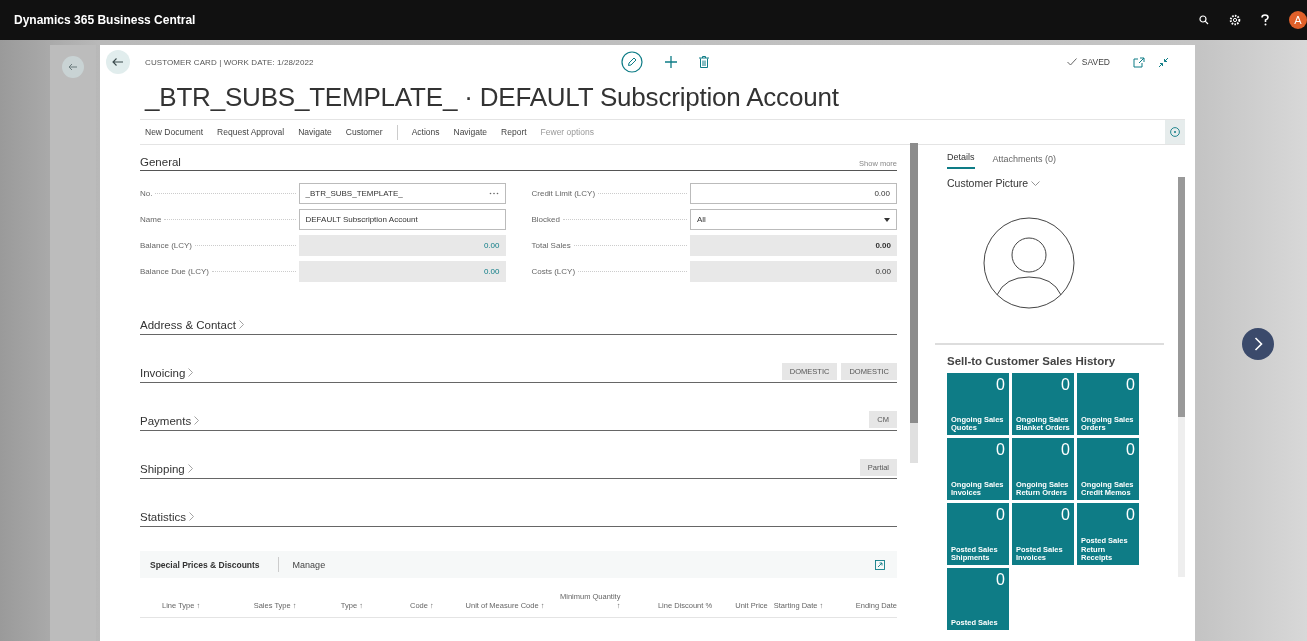  What do you see at coordinates (402, 219) in the screenshot?
I see `input-field: DEFAULT Subscription Account` at bounding box center [402, 219].